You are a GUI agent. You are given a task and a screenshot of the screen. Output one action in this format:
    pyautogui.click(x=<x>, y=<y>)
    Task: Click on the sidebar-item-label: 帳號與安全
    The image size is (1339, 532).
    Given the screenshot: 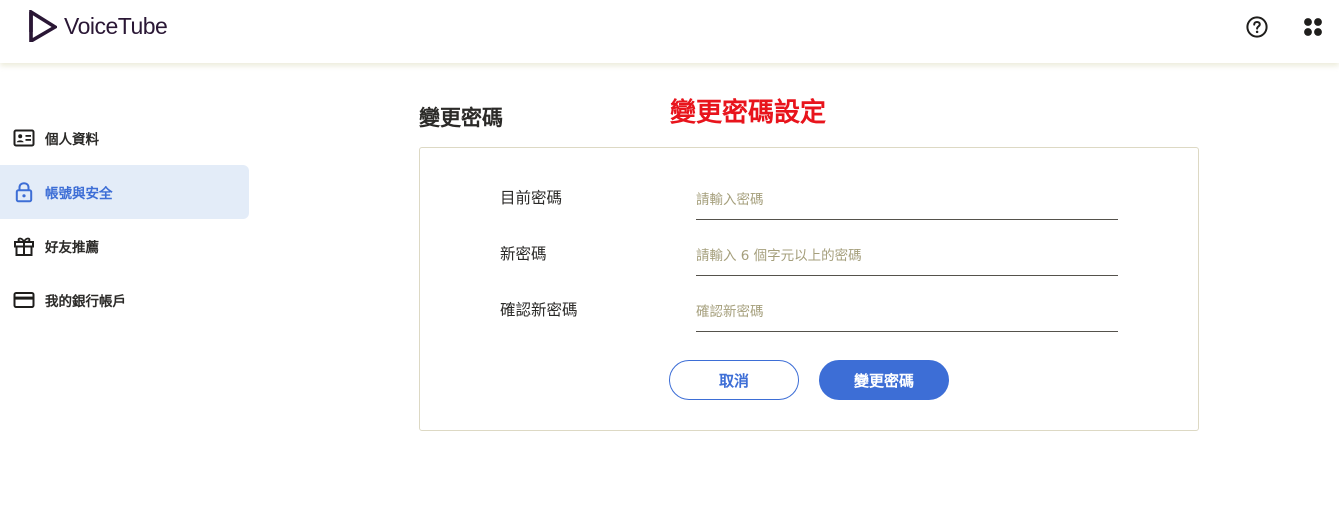 What is the action you would take?
    pyautogui.click(x=79, y=194)
    